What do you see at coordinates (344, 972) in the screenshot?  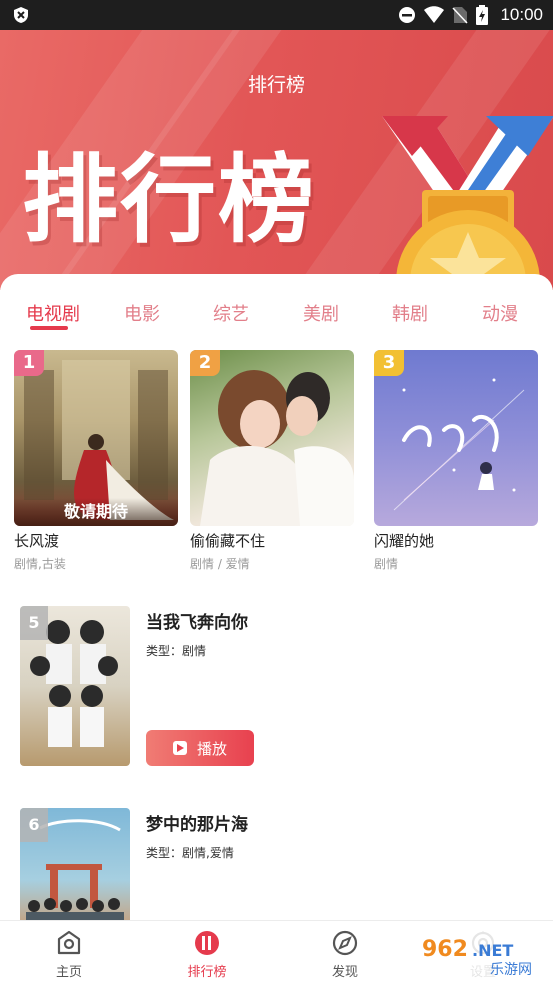 I see `nav-discover-label: 发现` at bounding box center [344, 972].